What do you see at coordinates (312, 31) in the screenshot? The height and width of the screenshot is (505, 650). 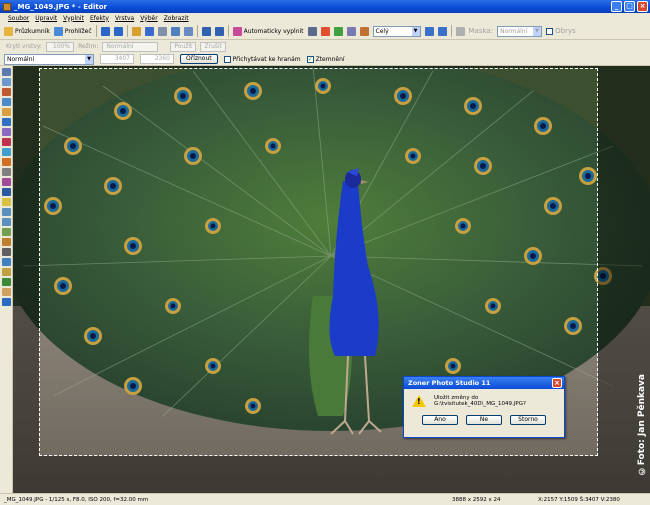 I see `levels-icon` at bounding box center [312, 31].